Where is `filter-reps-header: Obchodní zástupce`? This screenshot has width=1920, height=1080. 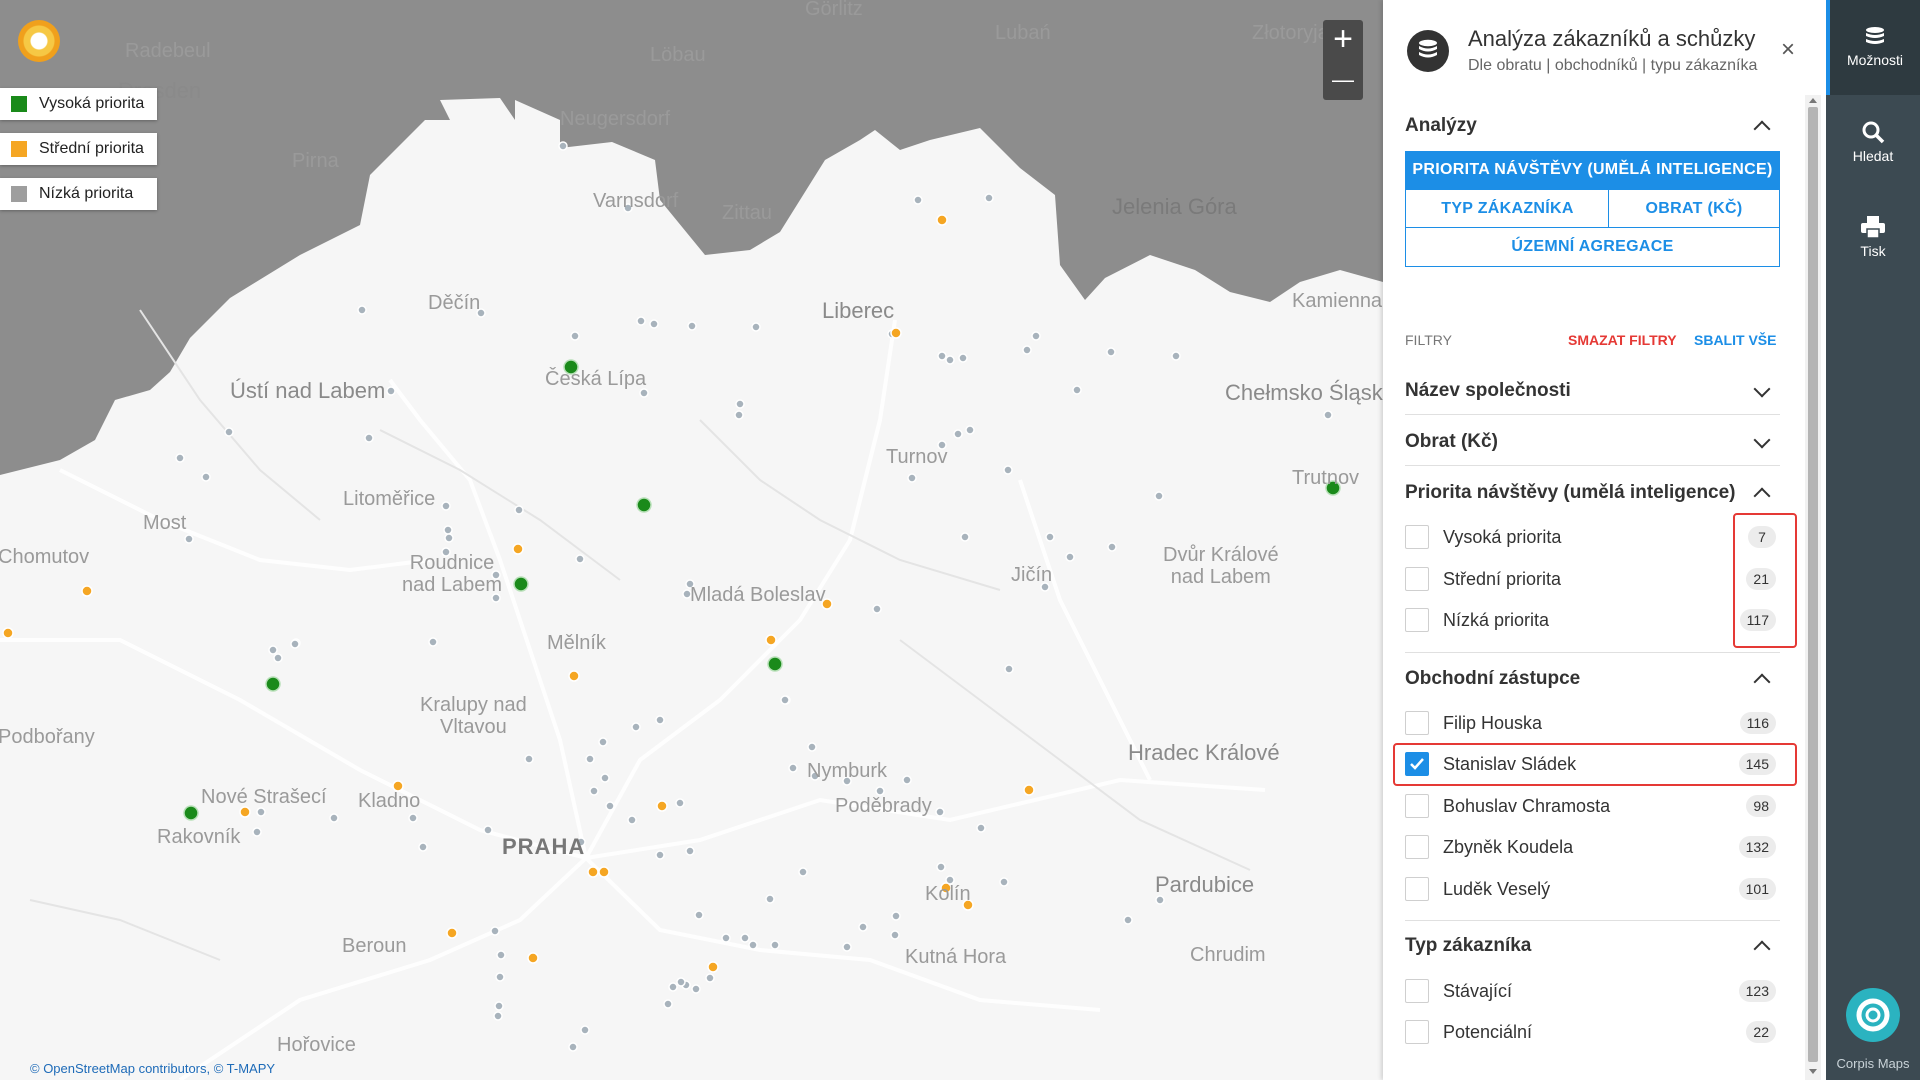 filter-reps-header: Obchodní zástupce is located at coordinates (1592, 681).